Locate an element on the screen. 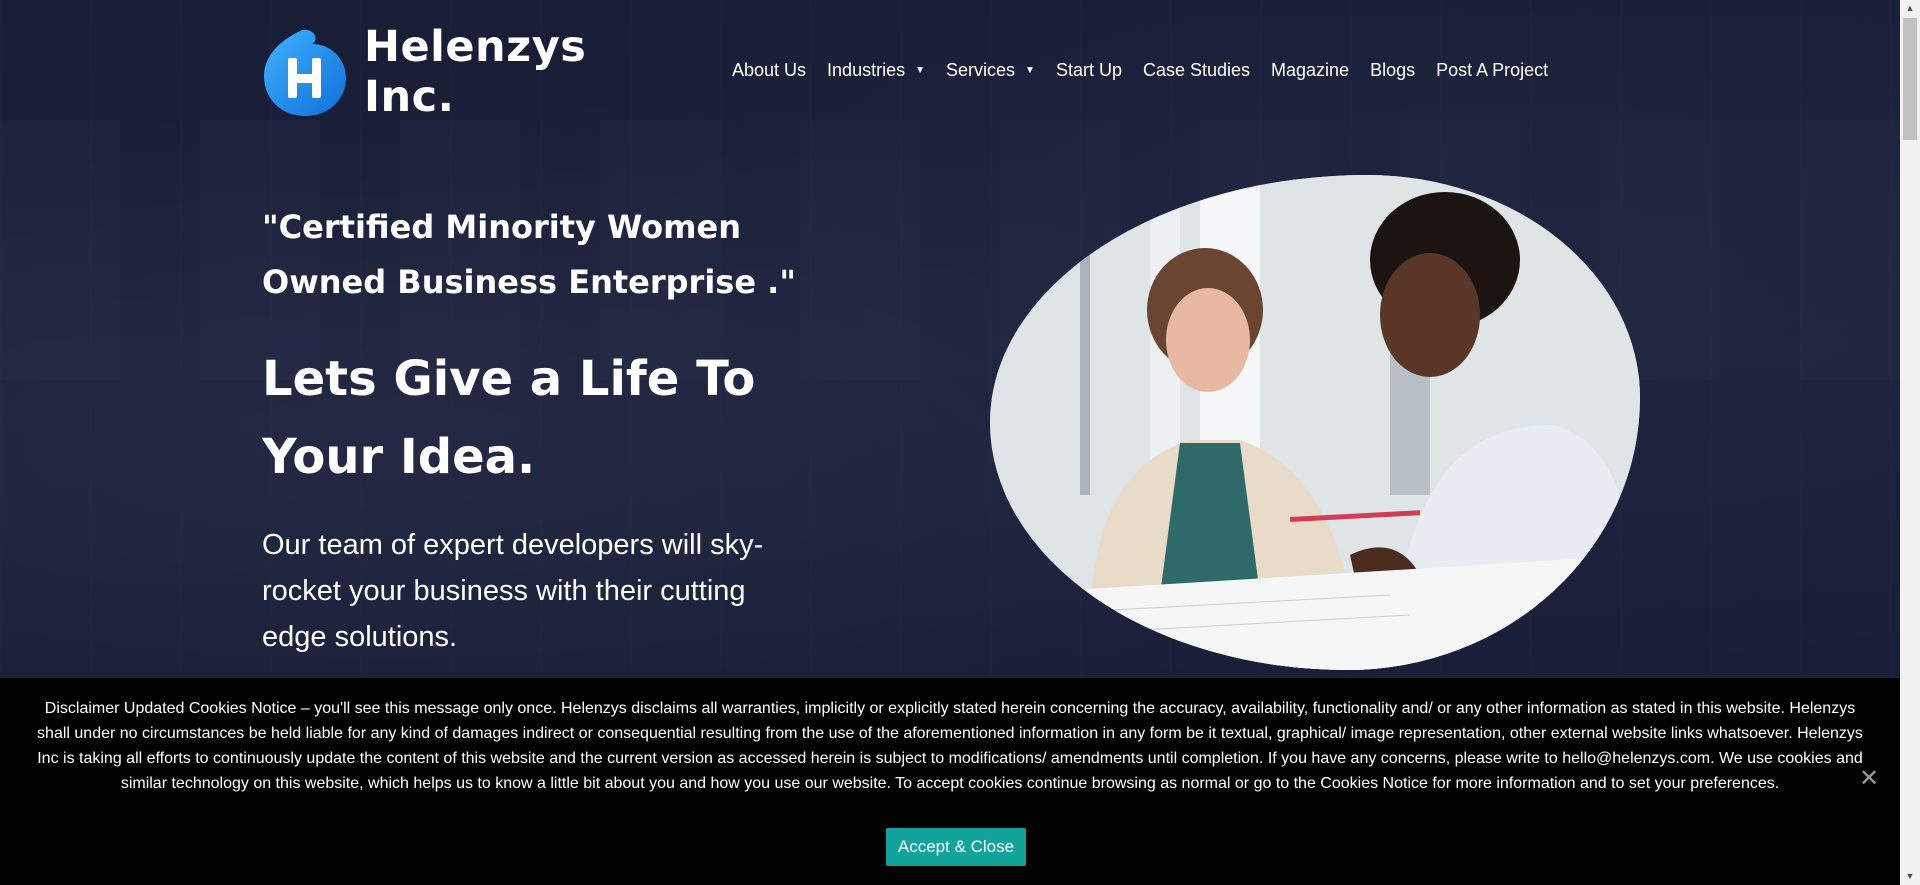 The width and height of the screenshot is (1920, 885). nav-item-label: Post A Project is located at coordinates (1492, 70).